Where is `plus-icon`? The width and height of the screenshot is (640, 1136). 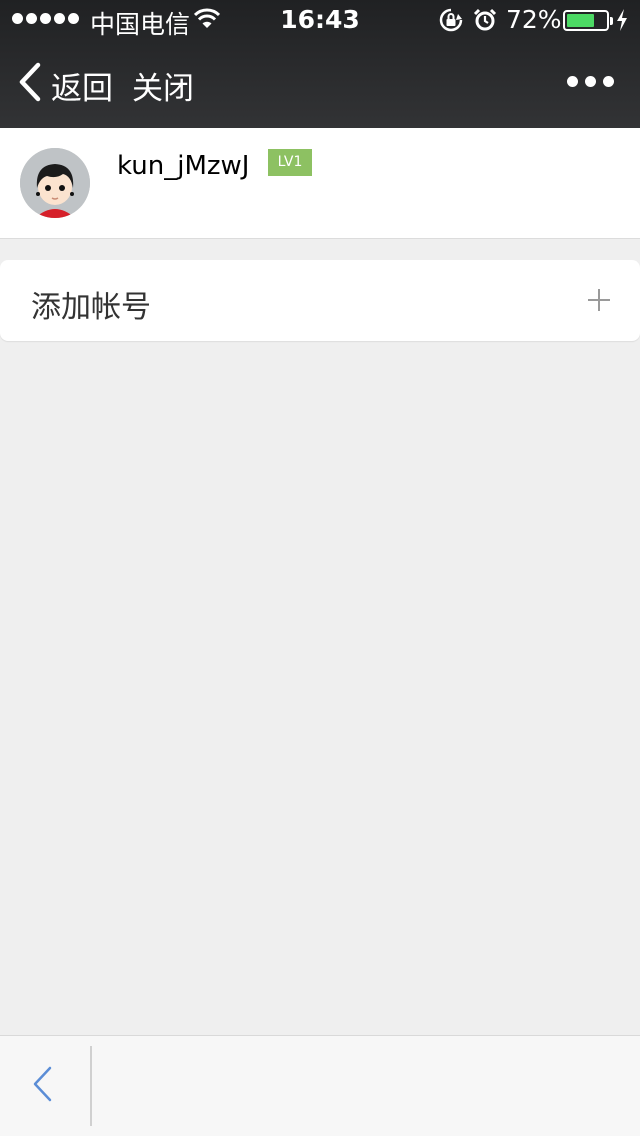 plus-icon is located at coordinates (599, 300).